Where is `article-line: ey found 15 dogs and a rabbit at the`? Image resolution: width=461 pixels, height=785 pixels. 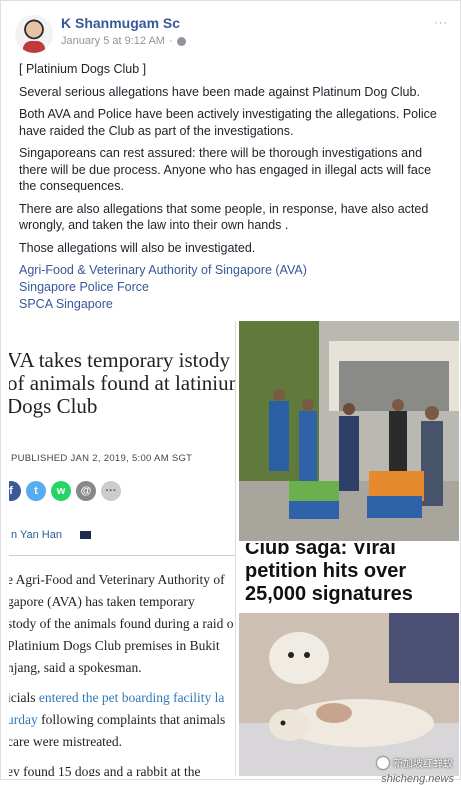 article-line: ey found 15 dogs and a rabbit at the is located at coordinates (105, 770).